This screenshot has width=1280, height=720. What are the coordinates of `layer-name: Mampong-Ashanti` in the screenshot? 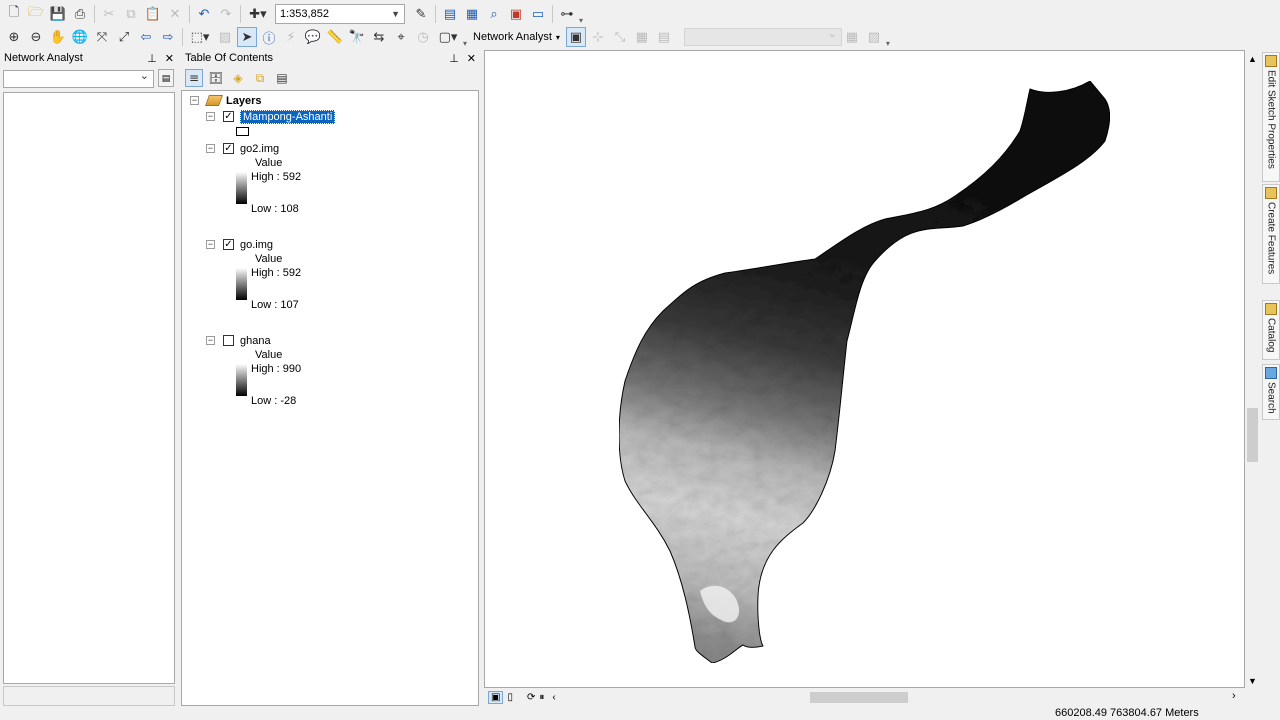 It's located at (288, 116).